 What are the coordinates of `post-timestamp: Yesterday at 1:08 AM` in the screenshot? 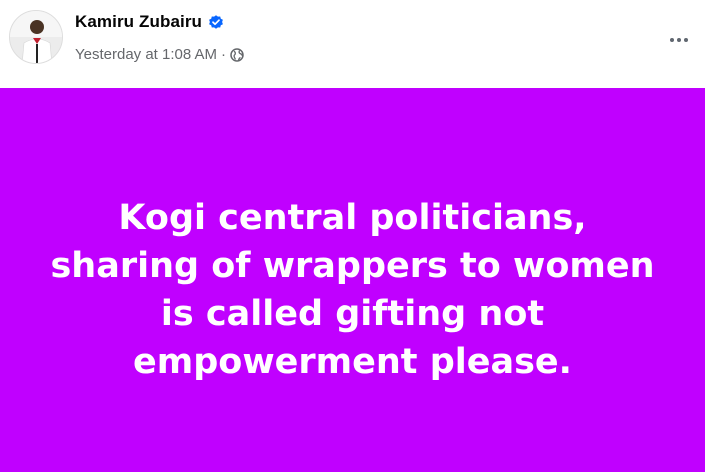 It's located at (146, 54).